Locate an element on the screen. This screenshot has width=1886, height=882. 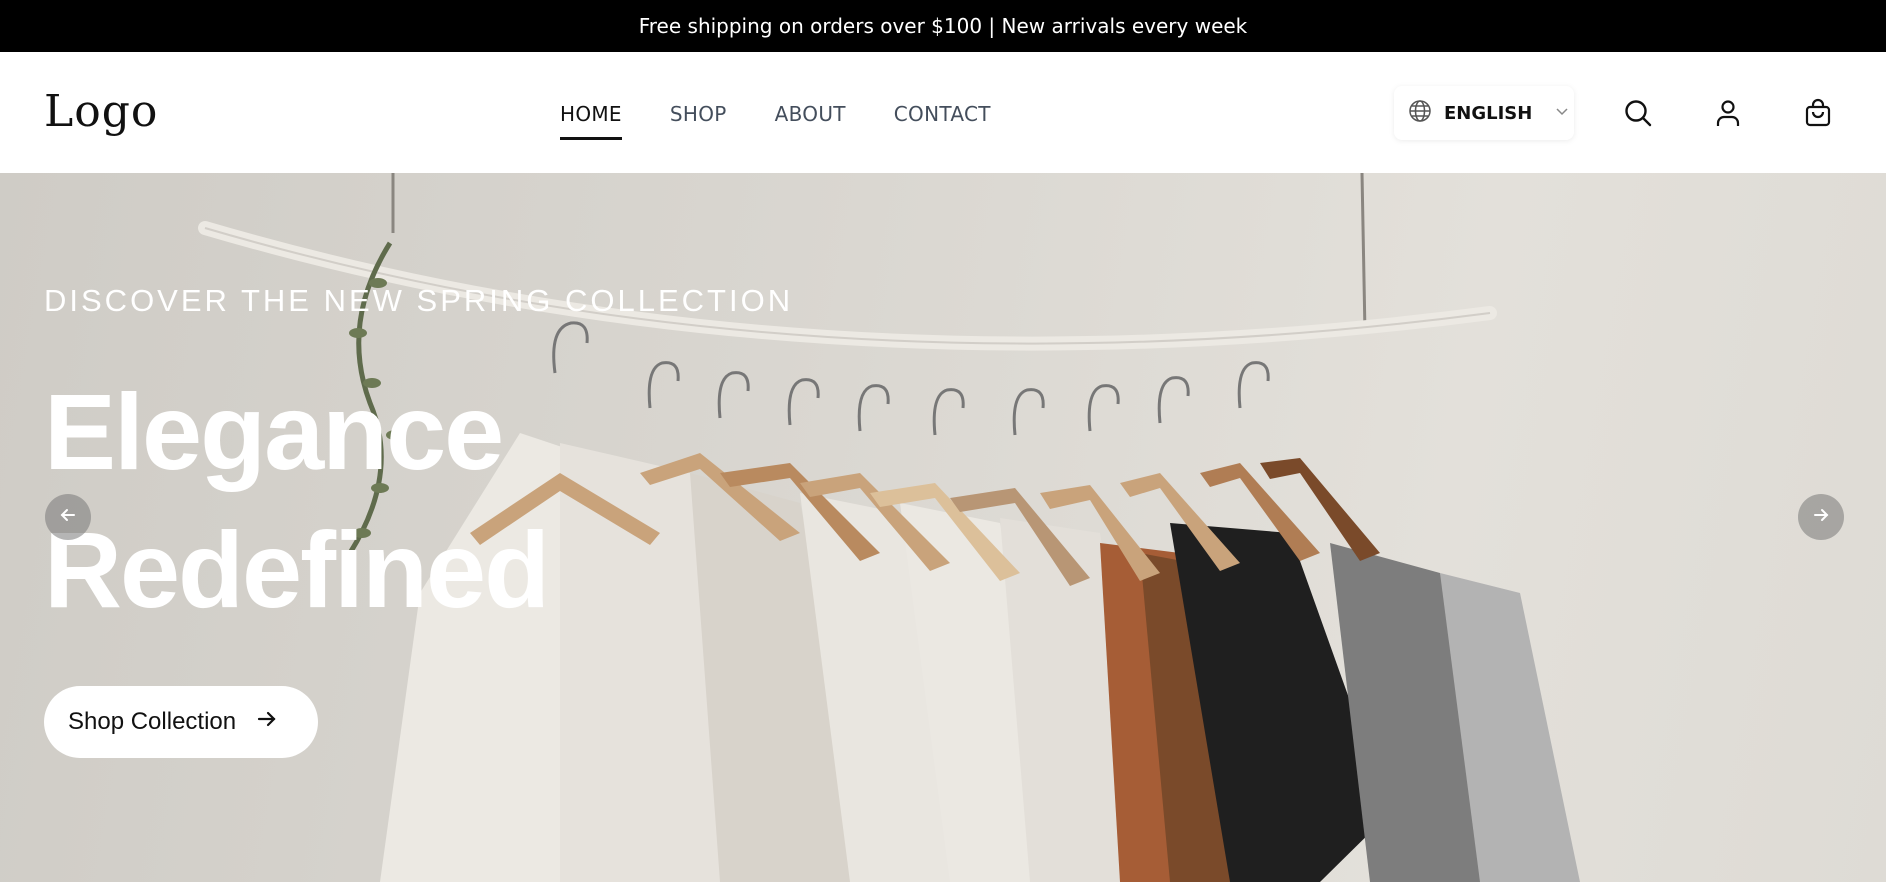
site-header: Logo HOME SHOP ABOUT CONTACT ENGLISH is located at coordinates (943, 112).